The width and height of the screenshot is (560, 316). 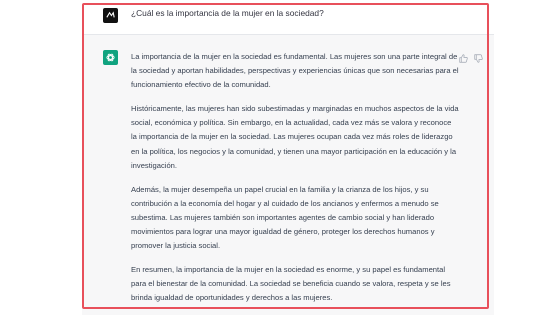 I want to click on user-avatar-icon, so click(x=110, y=15).